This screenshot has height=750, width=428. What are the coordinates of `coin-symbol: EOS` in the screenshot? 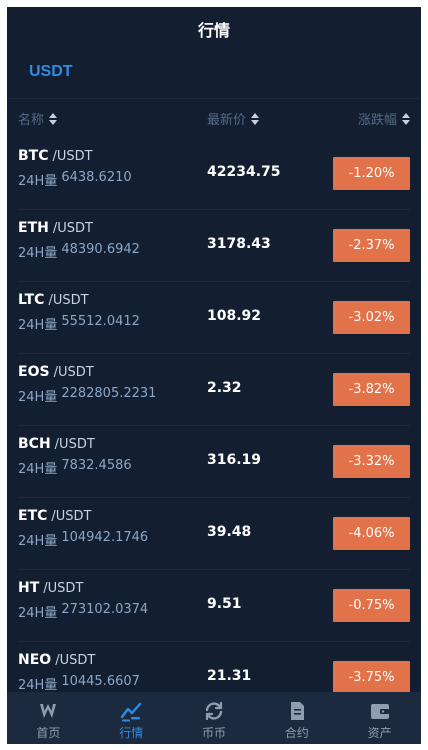 It's located at (34, 372).